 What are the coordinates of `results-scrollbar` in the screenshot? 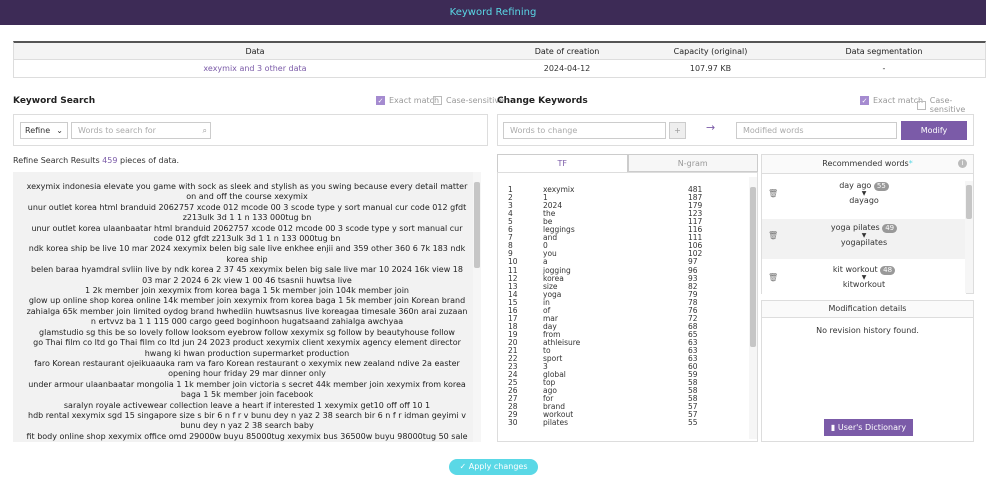 It's located at (477, 307).